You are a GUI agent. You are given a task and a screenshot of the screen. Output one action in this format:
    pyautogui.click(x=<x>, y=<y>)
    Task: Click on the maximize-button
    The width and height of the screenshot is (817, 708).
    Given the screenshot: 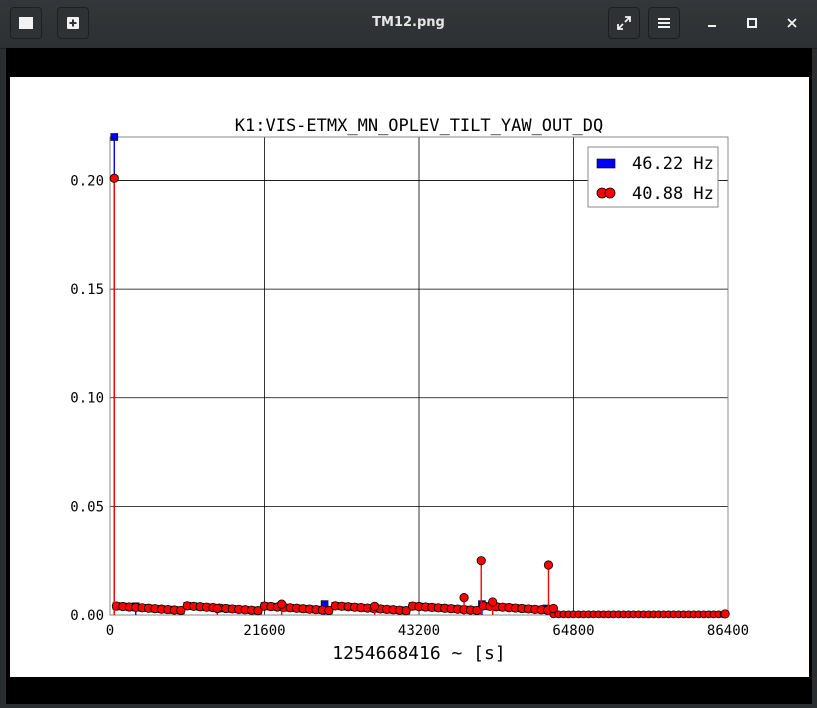 What is the action you would take?
    pyautogui.click(x=752, y=23)
    